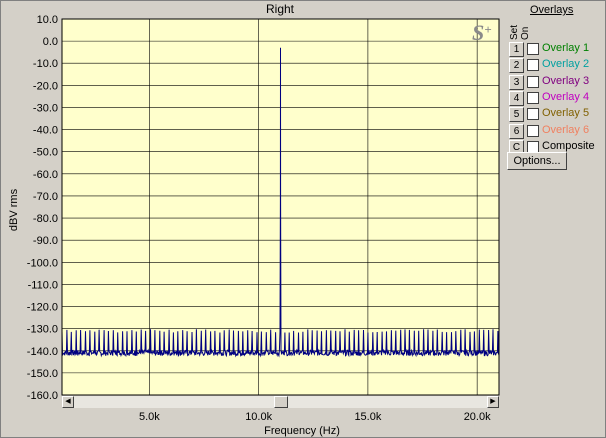 This screenshot has width=606, height=438. Describe the element at coordinates (42, 352) in the screenshot. I see `y-tick-label: -140.0` at that location.